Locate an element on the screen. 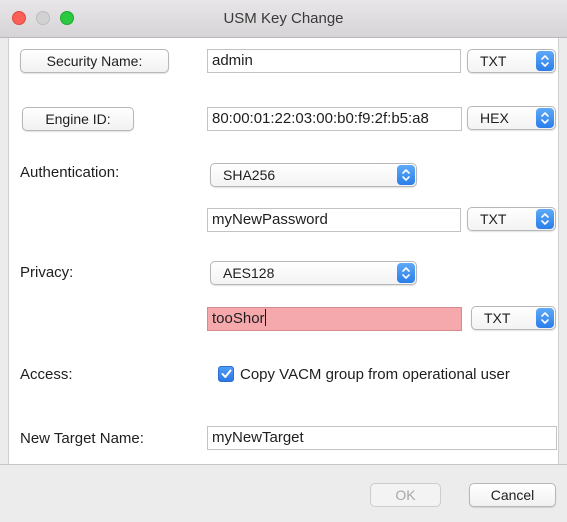 This screenshot has height=522, width=567. security-format-select: TXT is located at coordinates (511, 61).